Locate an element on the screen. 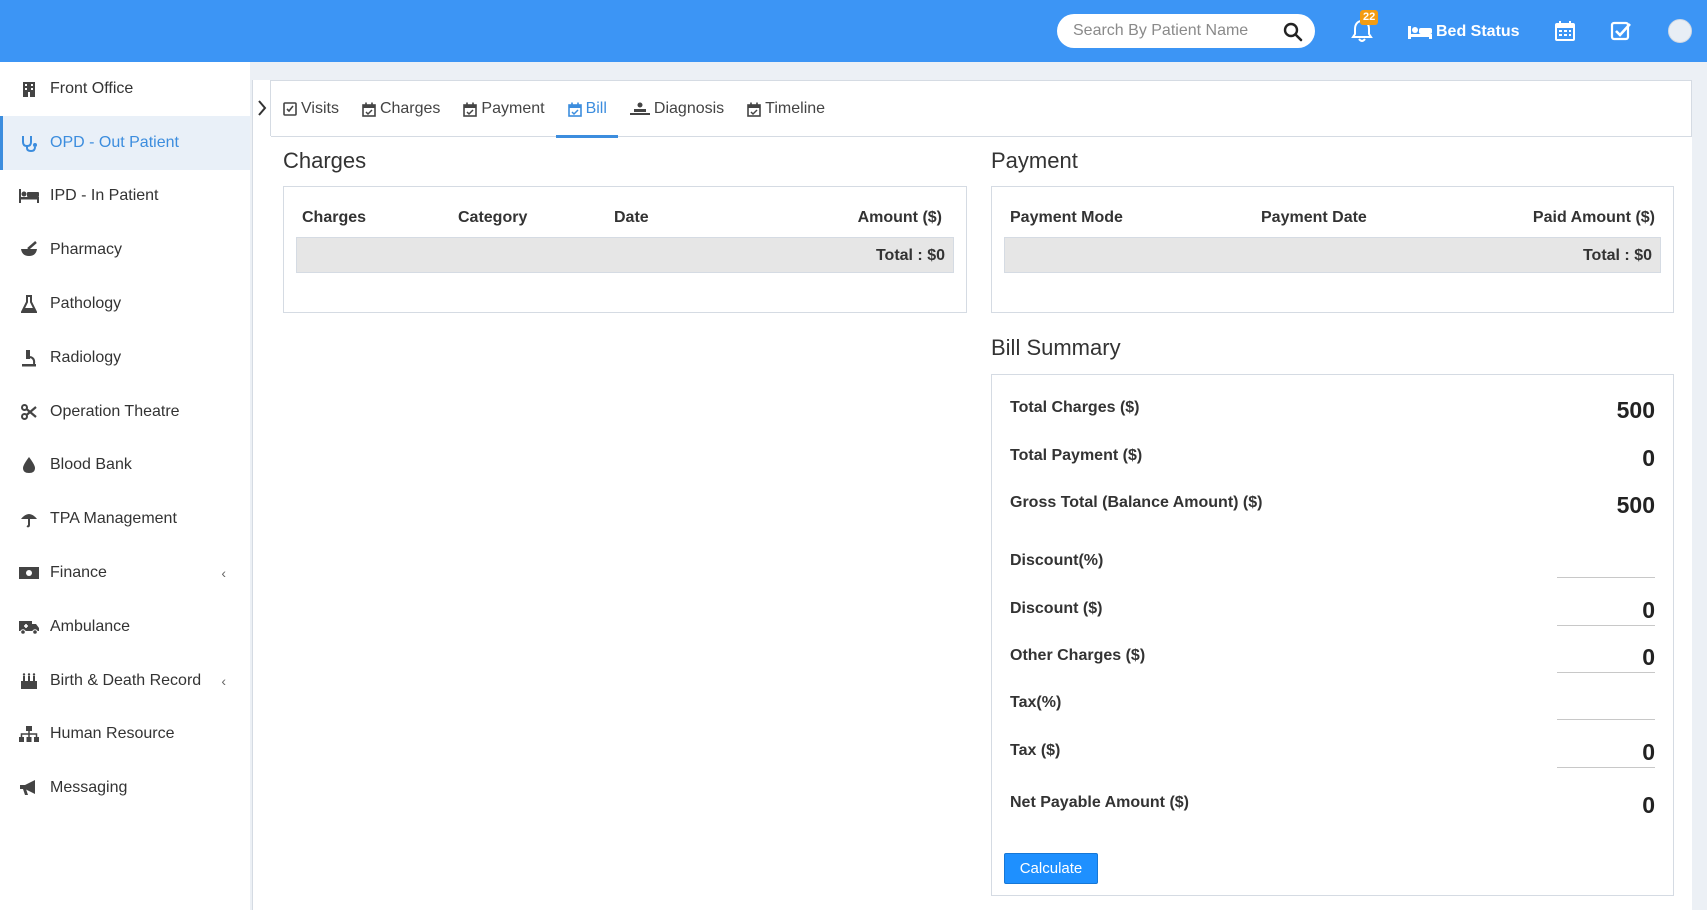 The width and height of the screenshot is (1707, 910). sidebar-item-label: Birth & Death Record is located at coordinates (126, 680).